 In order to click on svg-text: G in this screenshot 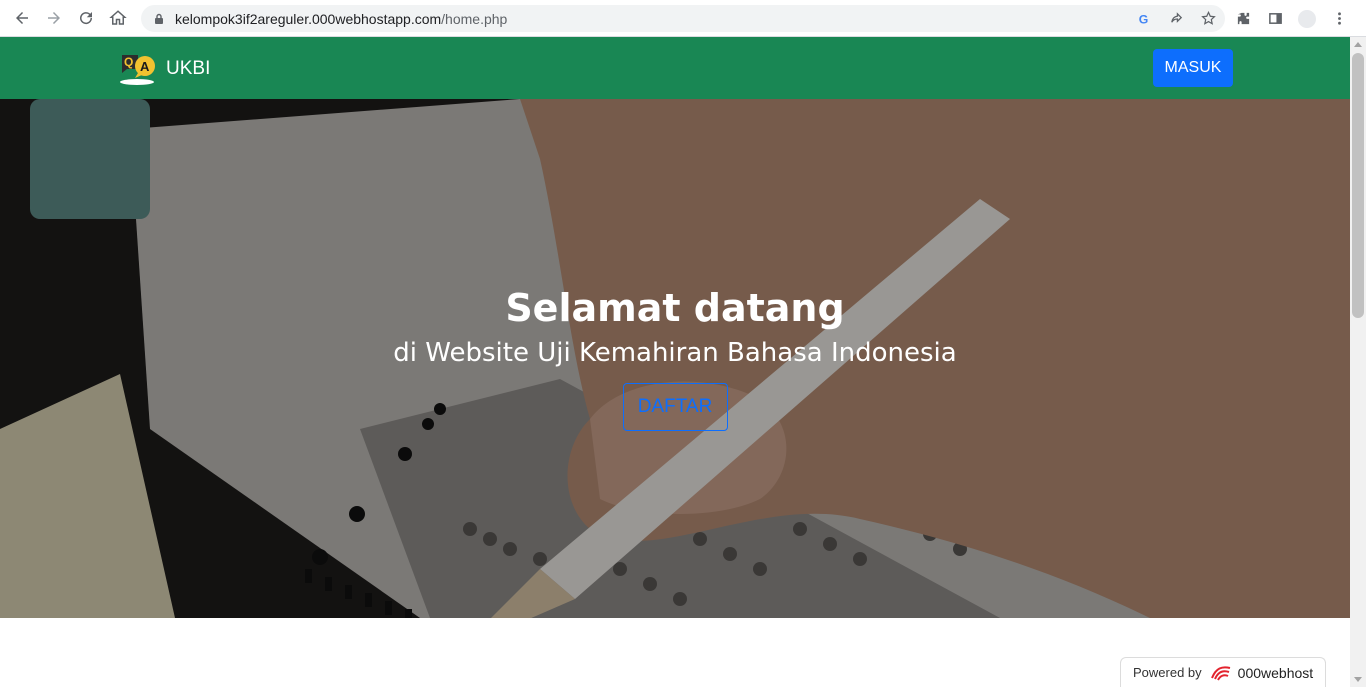, I will do `click(1144, 19)`.